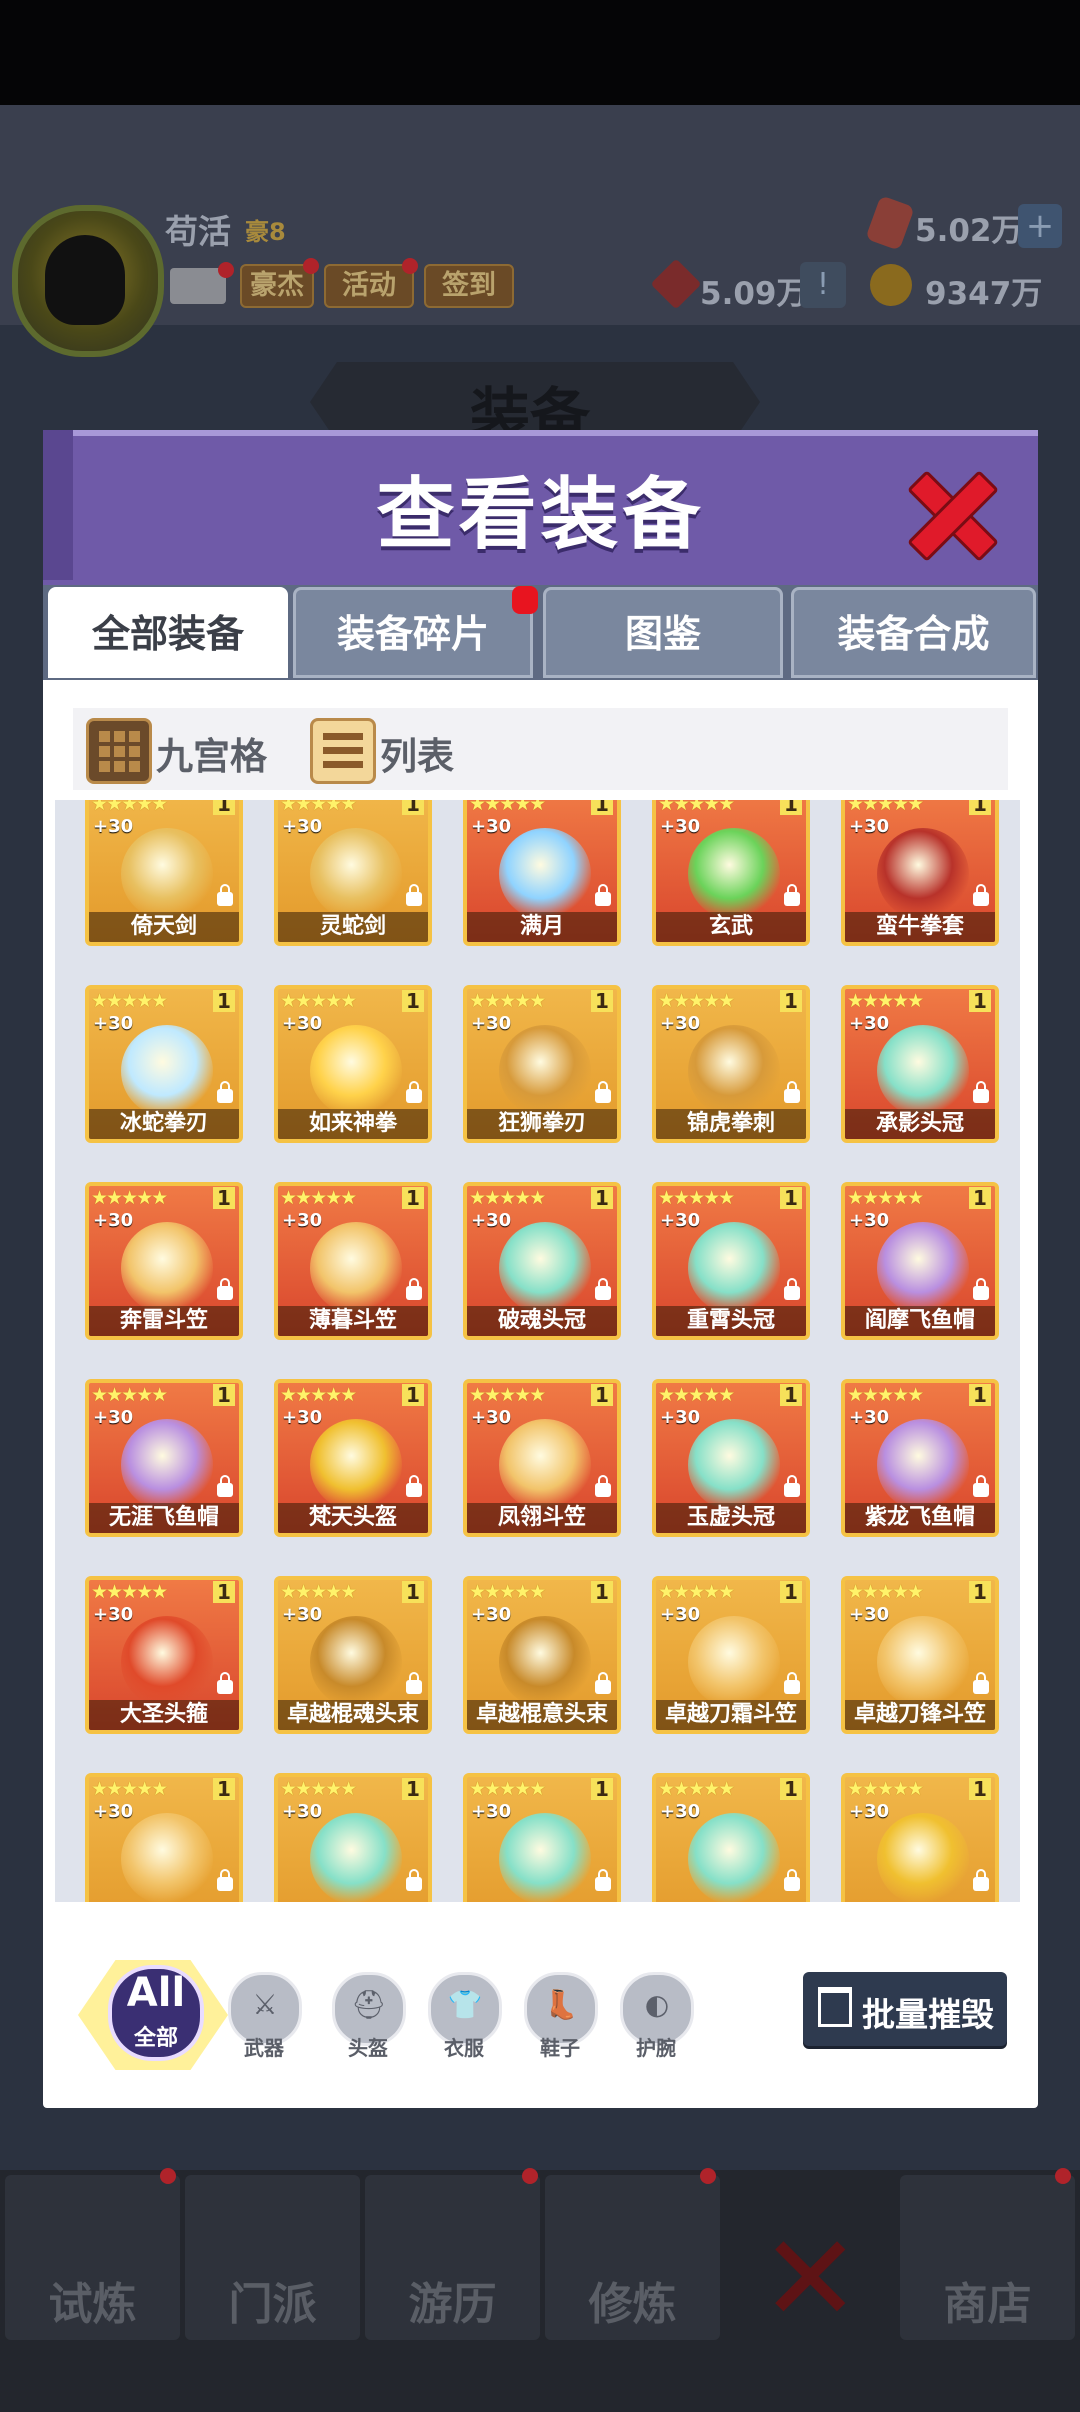  What do you see at coordinates (542, 1458) in the screenshot?
I see `equipment-card: ★★★★★ 1 +30 凤翎斗笠` at bounding box center [542, 1458].